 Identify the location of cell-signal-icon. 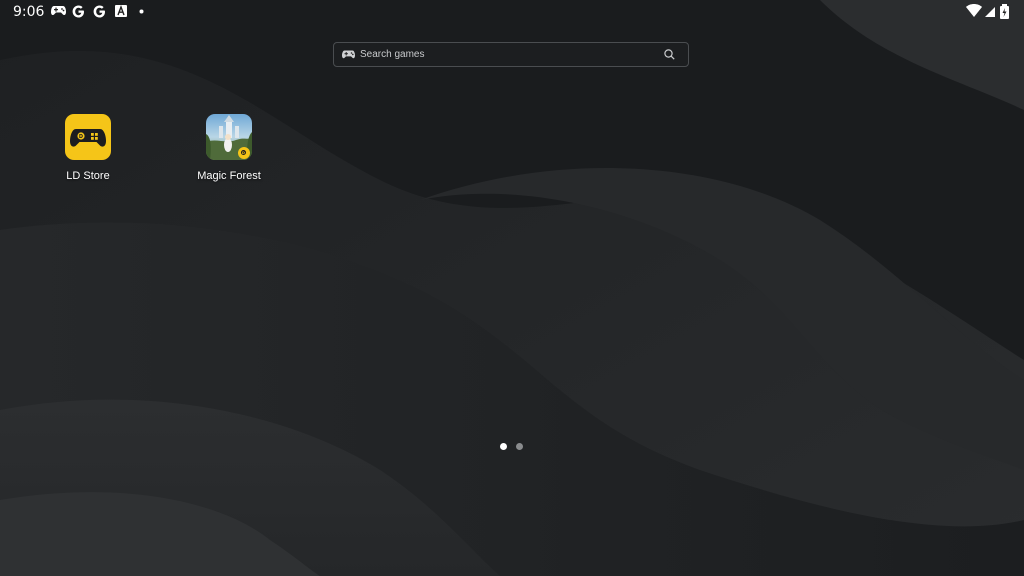
(990, 12).